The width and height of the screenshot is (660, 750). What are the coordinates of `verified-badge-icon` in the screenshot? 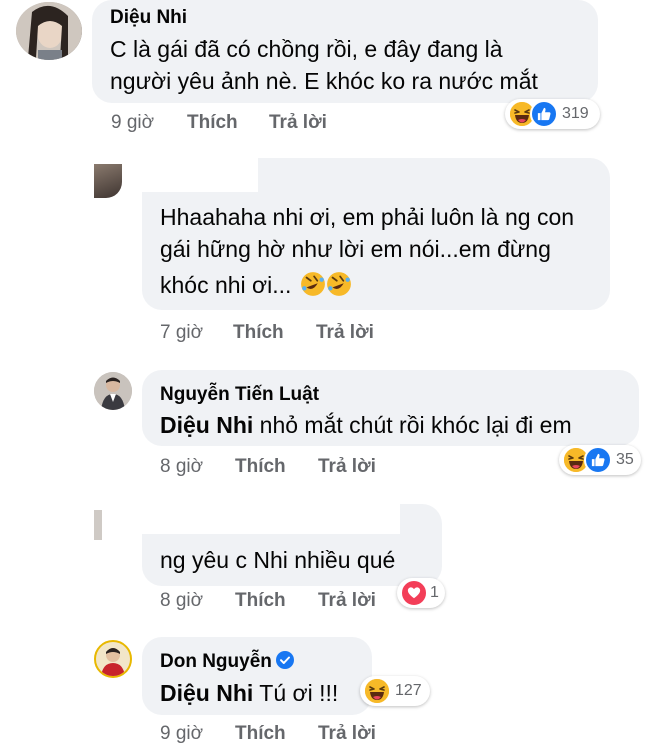 It's located at (284, 660).